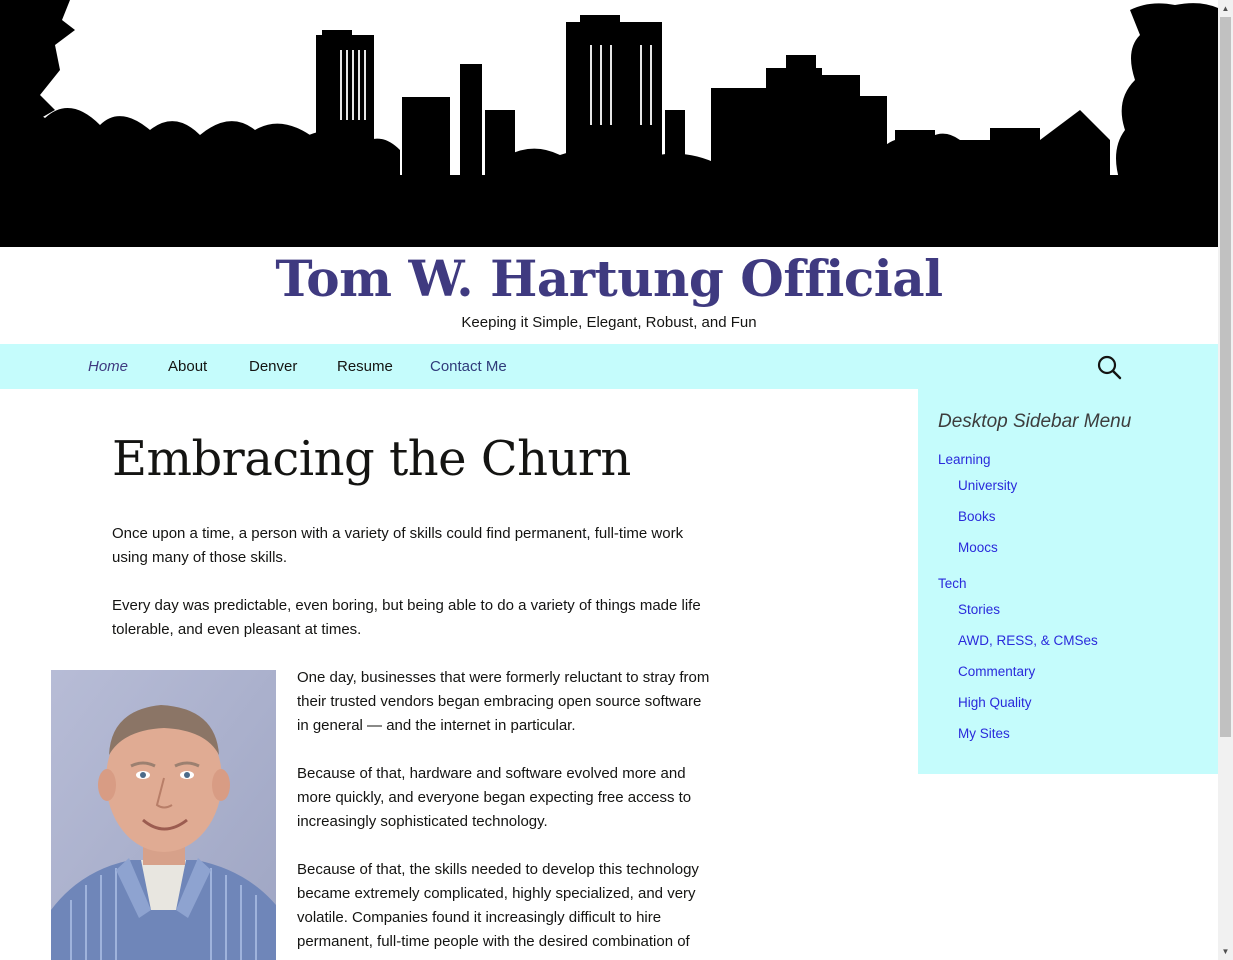 The width and height of the screenshot is (1233, 960). I want to click on post-title: Embracing the Churn, so click(371, 459).